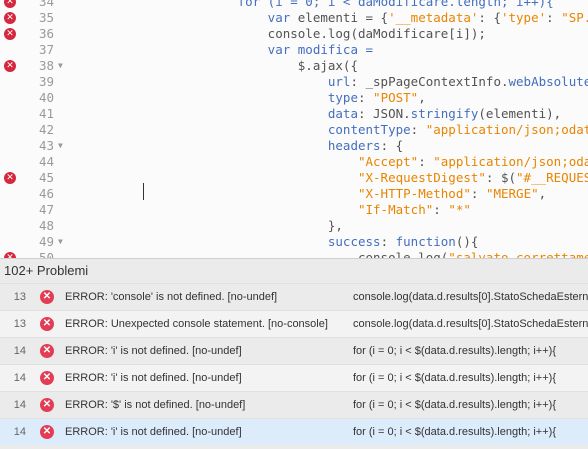 Image resolution: width=588 pixels, height=449 pixels. What do you see at coordinates (207, 226) in the screenshot?
I see `code-text: },` at bounding box center [207, 226].